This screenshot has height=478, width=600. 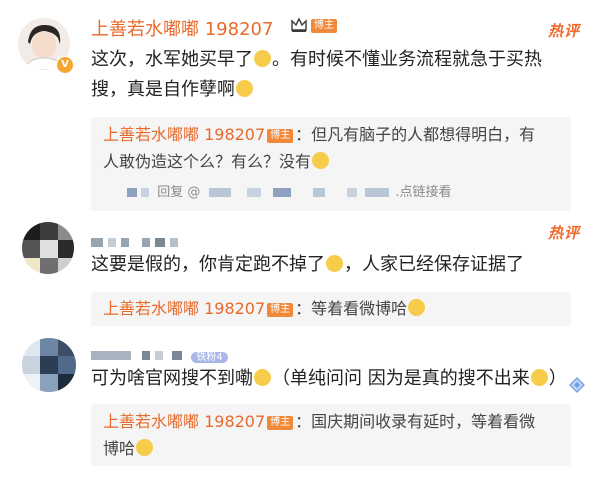 What do you see at coordinates (135, 241) in the screenshot?
I see `comment2-username-blurred` at bounding box center [135, 241].